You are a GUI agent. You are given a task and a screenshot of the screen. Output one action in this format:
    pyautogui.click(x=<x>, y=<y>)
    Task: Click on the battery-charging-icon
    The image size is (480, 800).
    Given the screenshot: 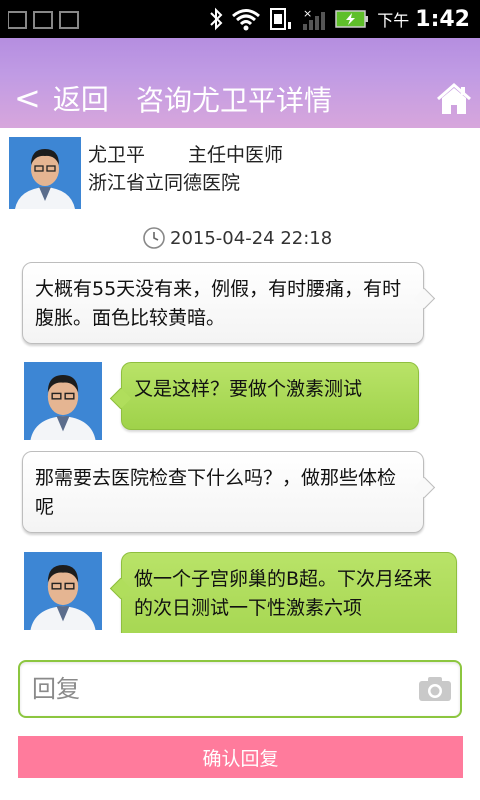 What is the action you would take?
    pyautogui.click(x=352, y=19)
    